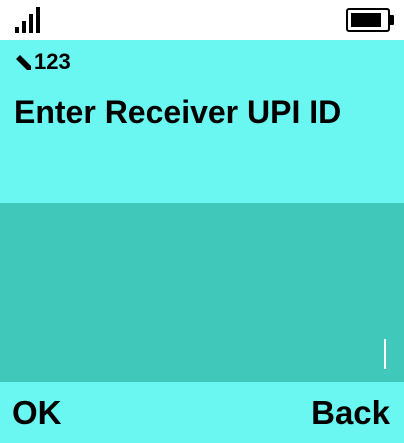 The width and height of the screenshot is (404, 443). I want to click on ok-softkey: OK, so click(37, 413).